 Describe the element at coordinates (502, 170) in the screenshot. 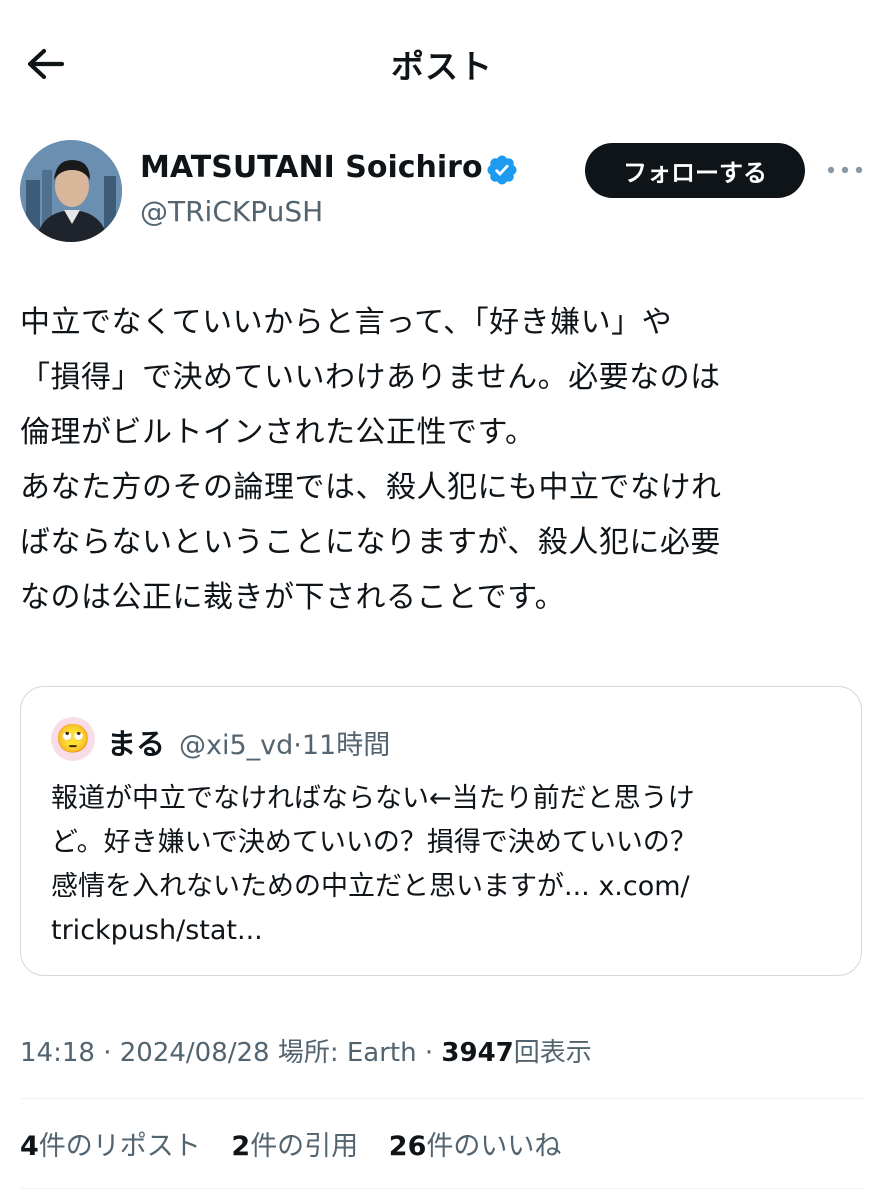

I see `verified-badge-icon` at that location.